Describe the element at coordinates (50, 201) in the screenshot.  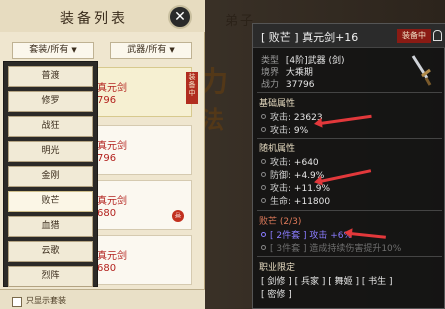
I see `set-option: 败芒` at that location.